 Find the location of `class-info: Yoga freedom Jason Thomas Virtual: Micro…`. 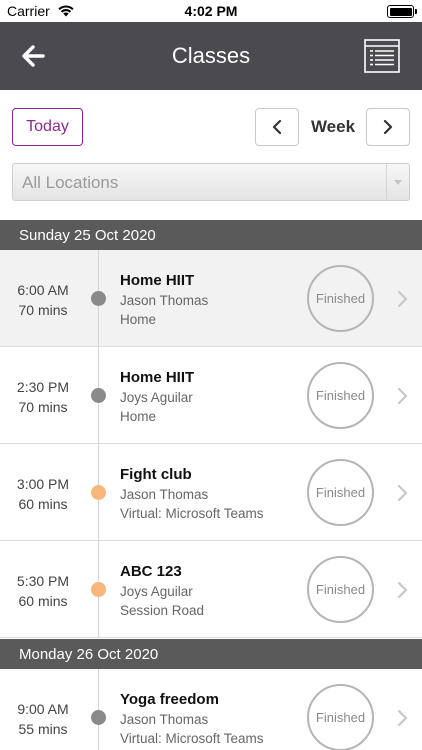

class-info: Yoga freedom Jason Thomas Virtual: Micro… is located at coordinates (210, 719).